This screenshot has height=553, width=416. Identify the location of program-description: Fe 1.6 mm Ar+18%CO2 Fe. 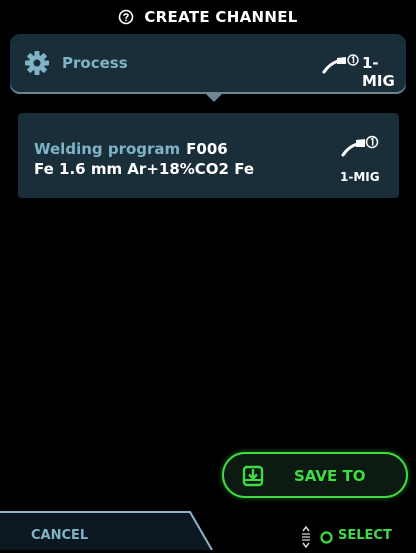
(144, 169).